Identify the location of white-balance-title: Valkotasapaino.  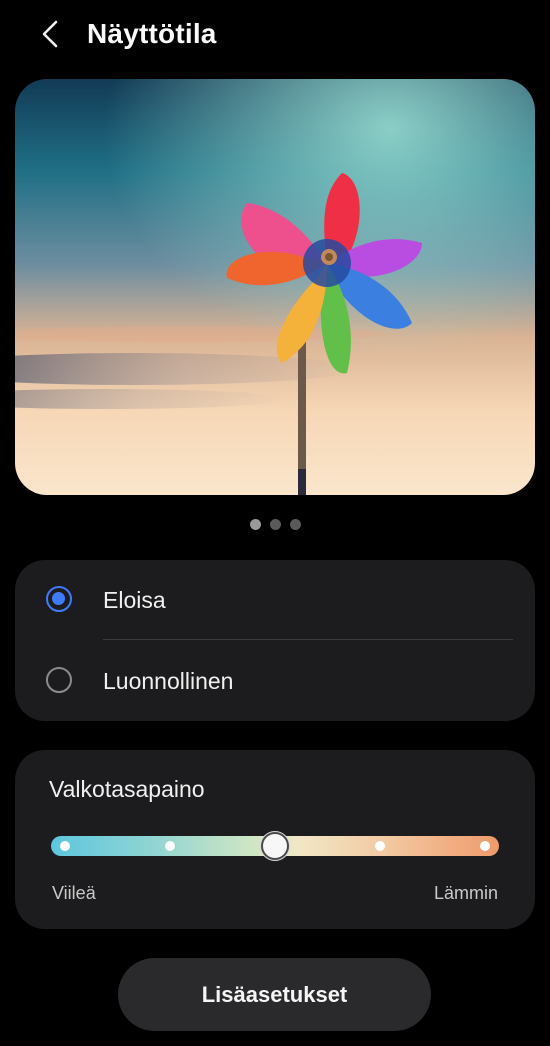
(127, 789).